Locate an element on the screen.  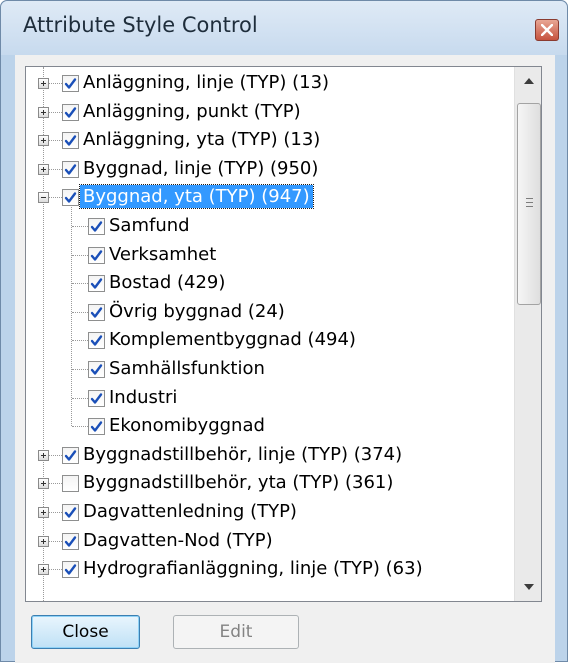
tree-node: Byggnadstillbehör, linje (TYP) (374) is located at coordinates (266, 455).